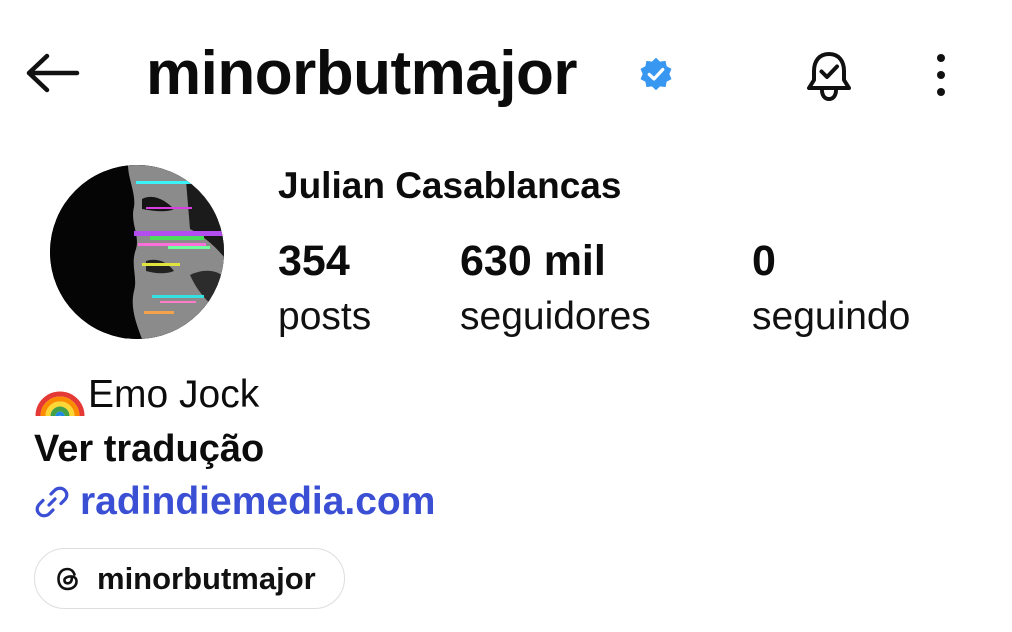 Image resolution: width=1012 pixels, height=632 pixels. What do you see at coordinates (656, 74) in the screenshot?
I see `verified-badge-icon` at bounding box center [656, 74].